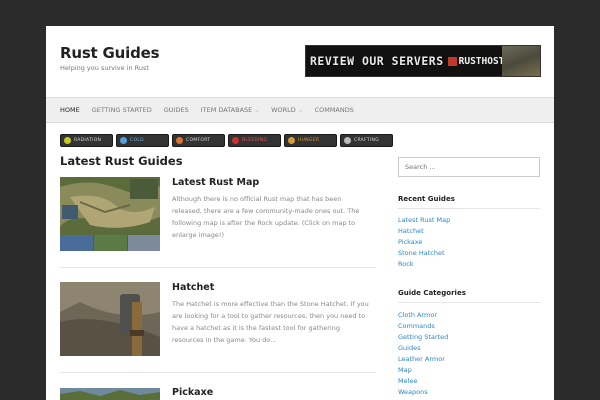 The width and height of the screenshot is (600, 400). What do you see at coordinates (423, 381) in the screenshot?
I see `category-link: Melee` at bounding box center [423, 381].